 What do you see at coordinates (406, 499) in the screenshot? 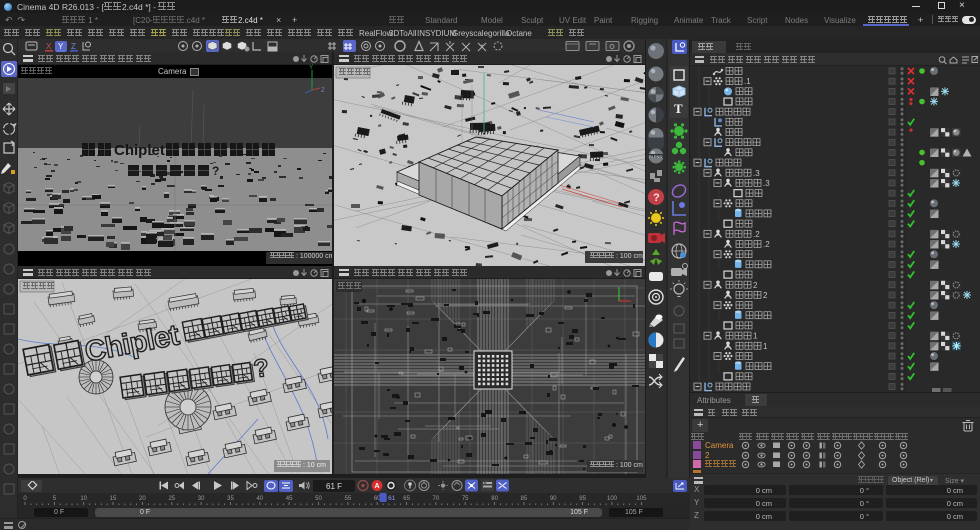
I see `svg-text: 65` at bounding box center [406, 499].